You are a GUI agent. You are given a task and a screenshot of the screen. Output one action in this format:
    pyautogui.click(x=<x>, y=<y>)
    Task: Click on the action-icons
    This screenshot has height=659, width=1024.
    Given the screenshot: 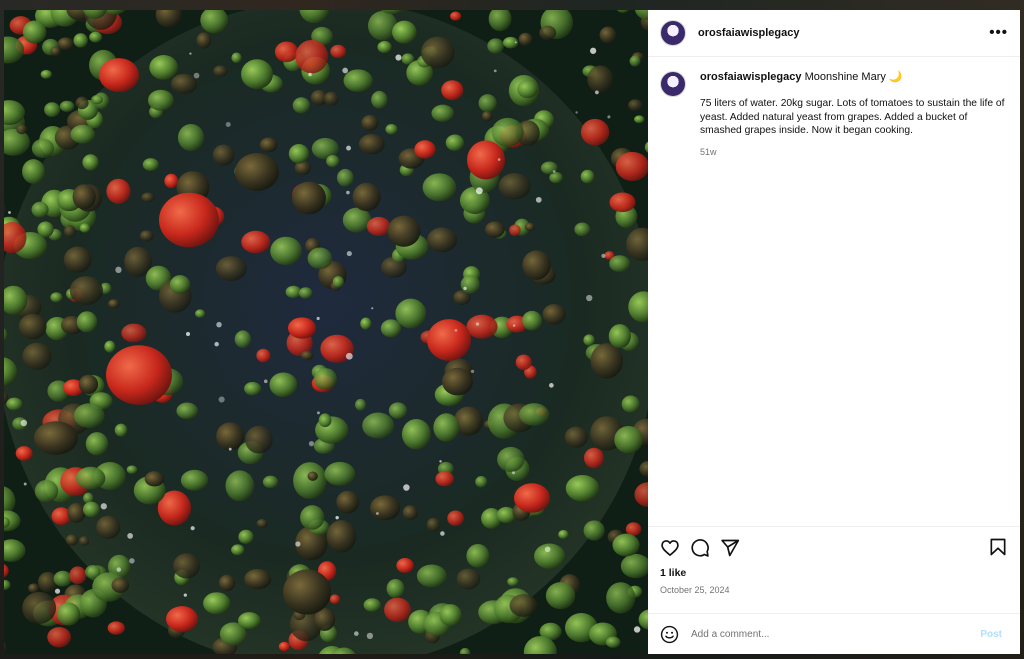 What is the action you would take?
    pyautogui.click(x=834, y=548)
    